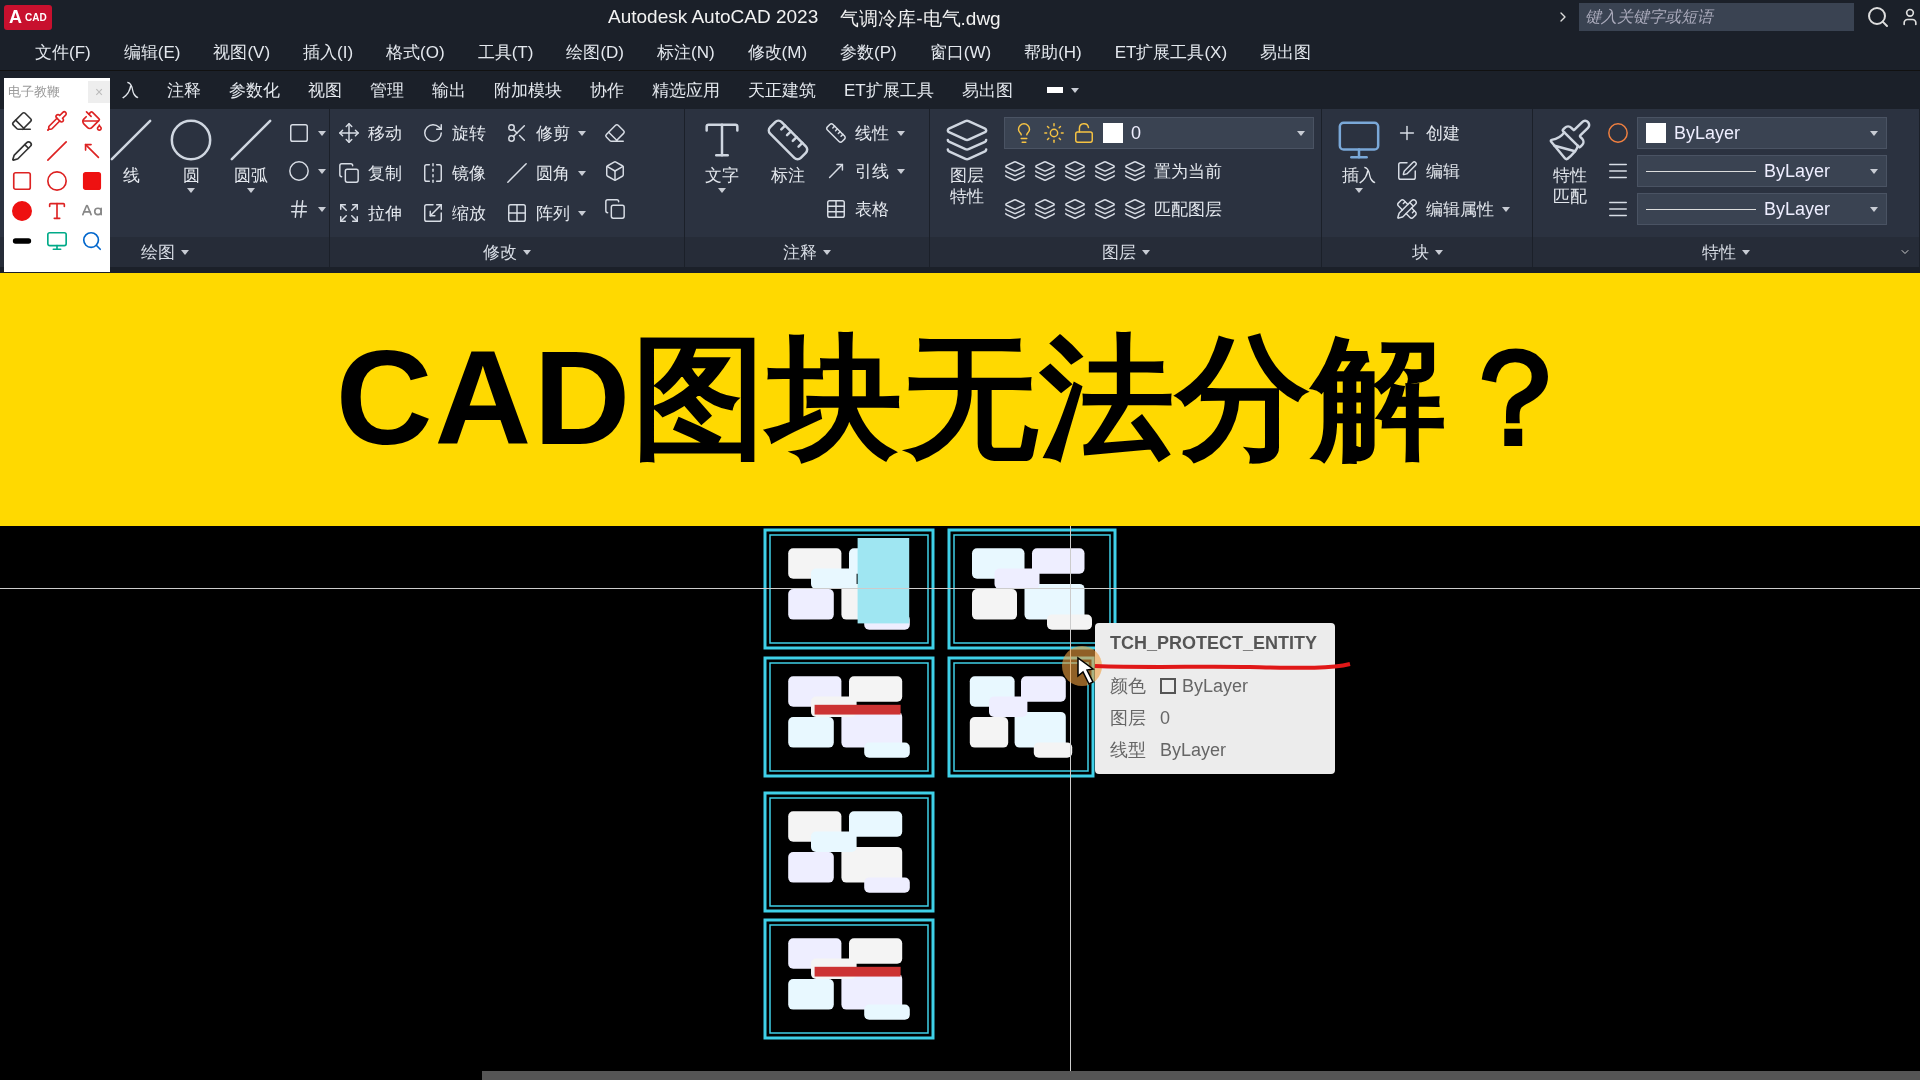 The width and height of the screenshot is (1920, 1080). I want to click on menu-item: 工具(T), so click(505, 52).